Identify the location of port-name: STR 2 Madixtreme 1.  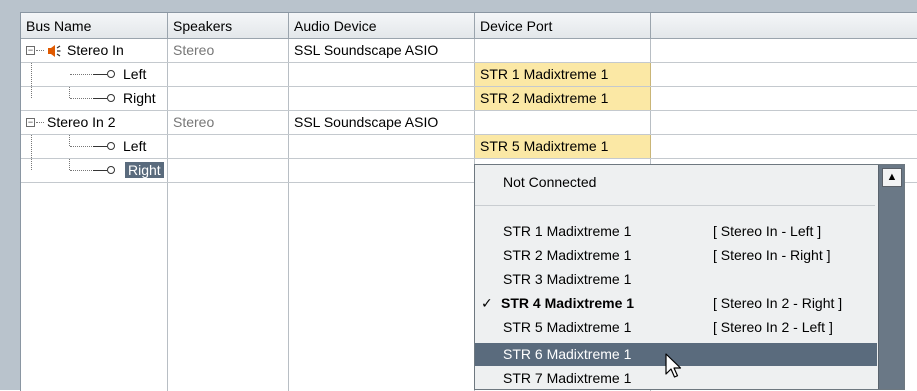
(567, 255).